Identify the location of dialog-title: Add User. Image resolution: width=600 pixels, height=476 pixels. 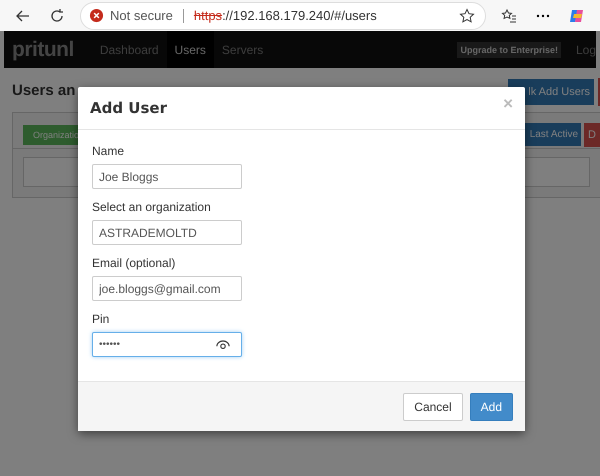
(128, 108).